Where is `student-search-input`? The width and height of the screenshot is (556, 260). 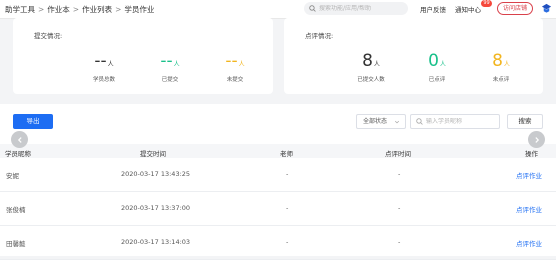 student-search-input is located at coordinates (459, 121).